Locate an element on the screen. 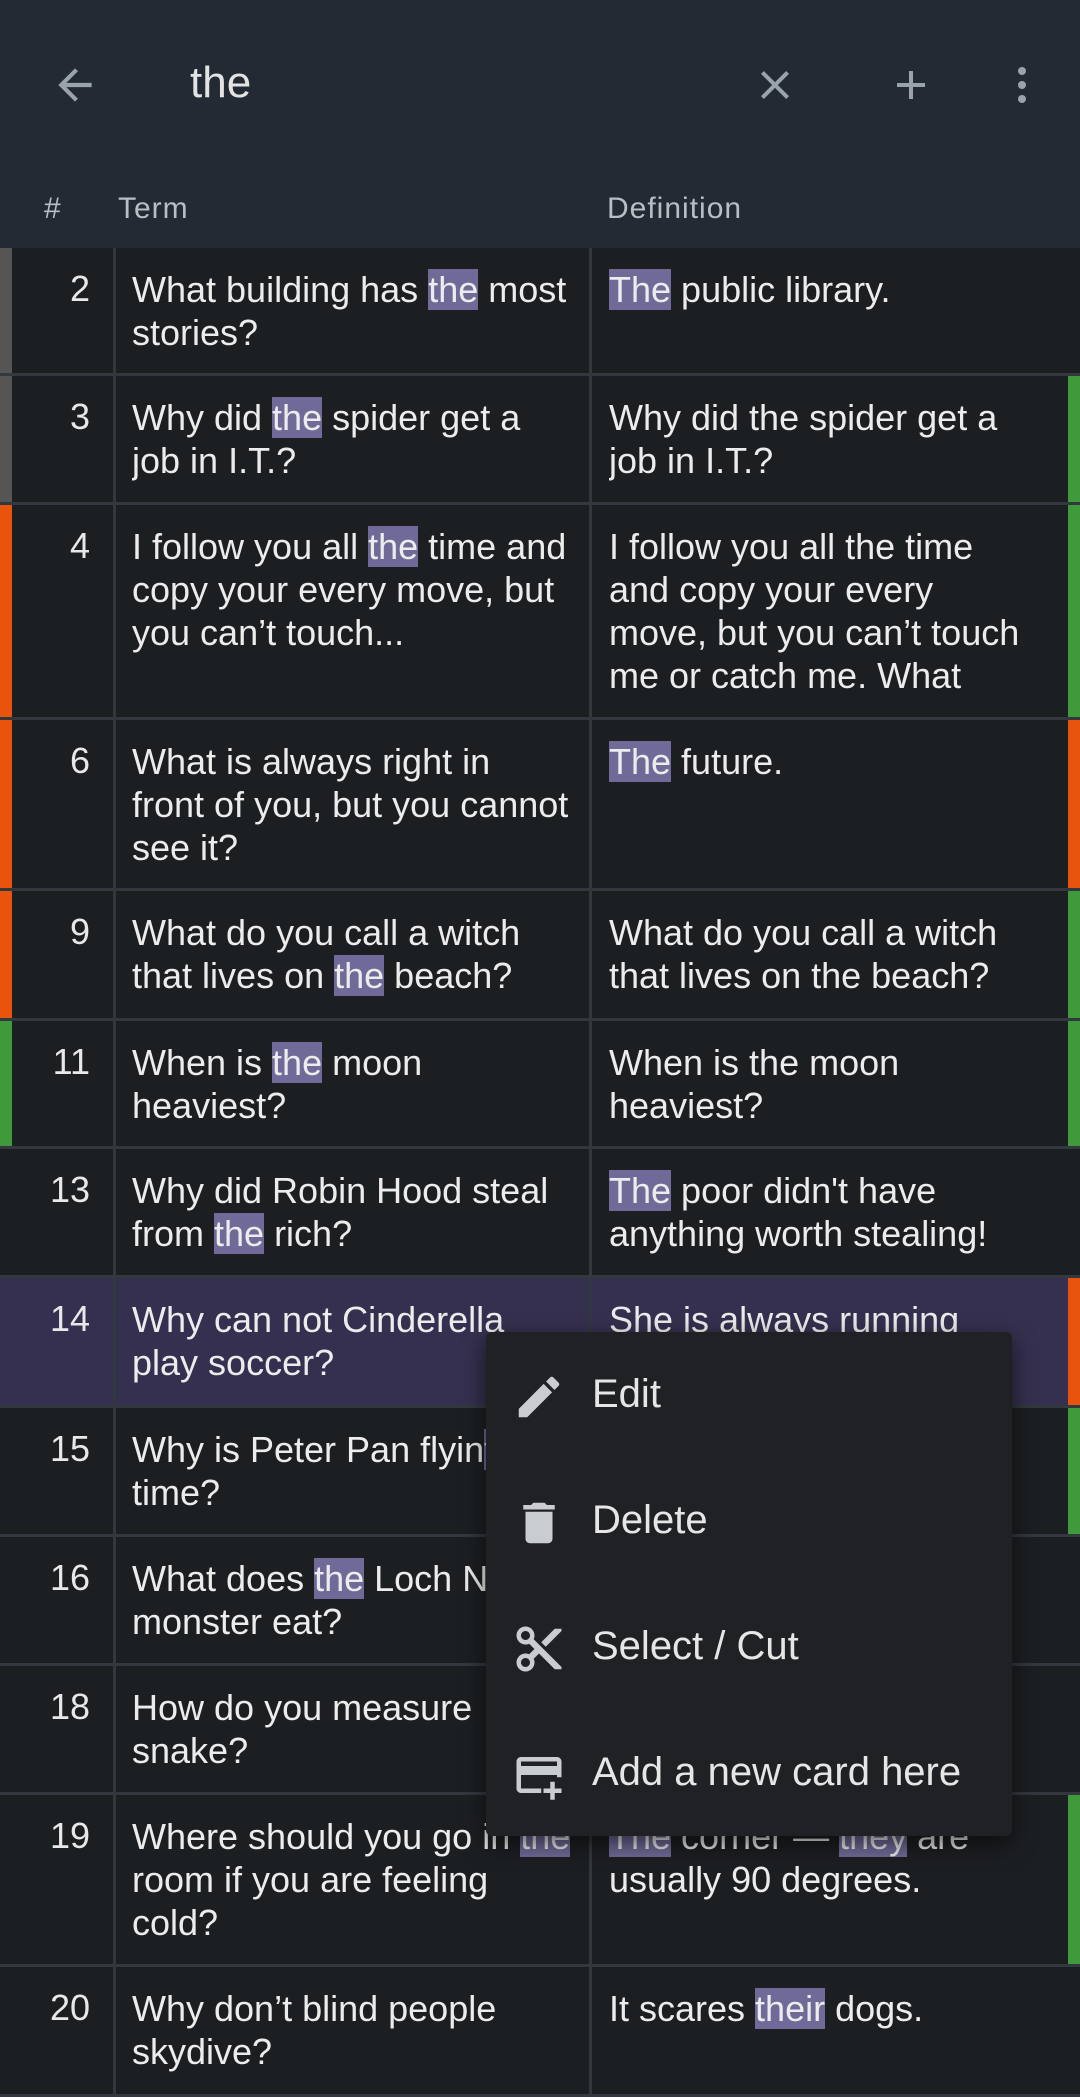 The height and width of the screenshot is (2097, 1080). cell-text: room if you are feeling cold? is located at coordinates (310, 1901).